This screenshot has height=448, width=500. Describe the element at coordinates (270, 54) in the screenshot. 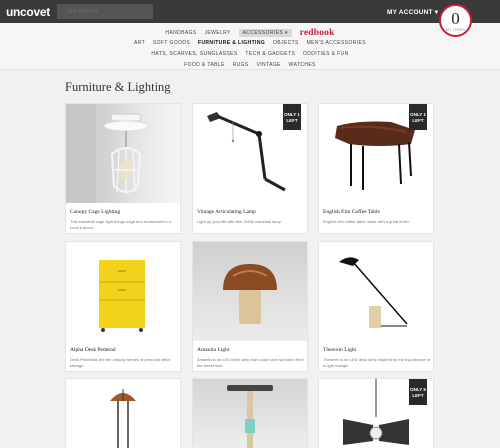

I see `subnav-tech: TECH & GADGETS` at that location.